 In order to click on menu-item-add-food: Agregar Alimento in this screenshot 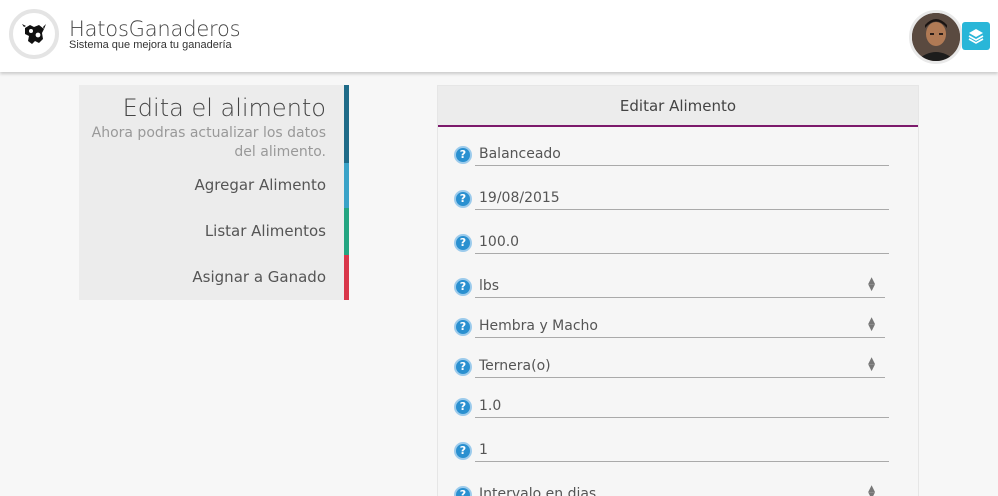, I will do `click(214, 185)`.